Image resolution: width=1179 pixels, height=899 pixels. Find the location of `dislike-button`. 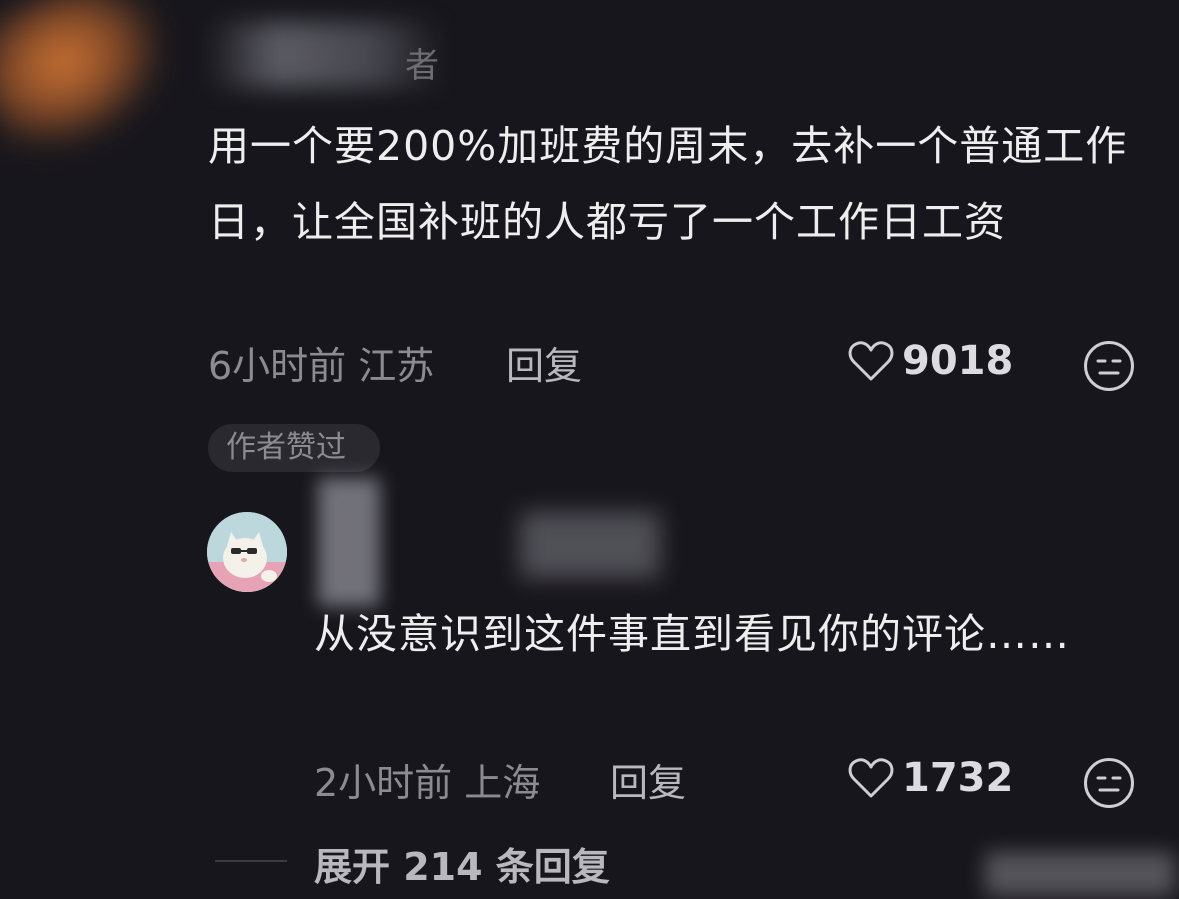

dislike-button is located at coordinates (1109, 366).